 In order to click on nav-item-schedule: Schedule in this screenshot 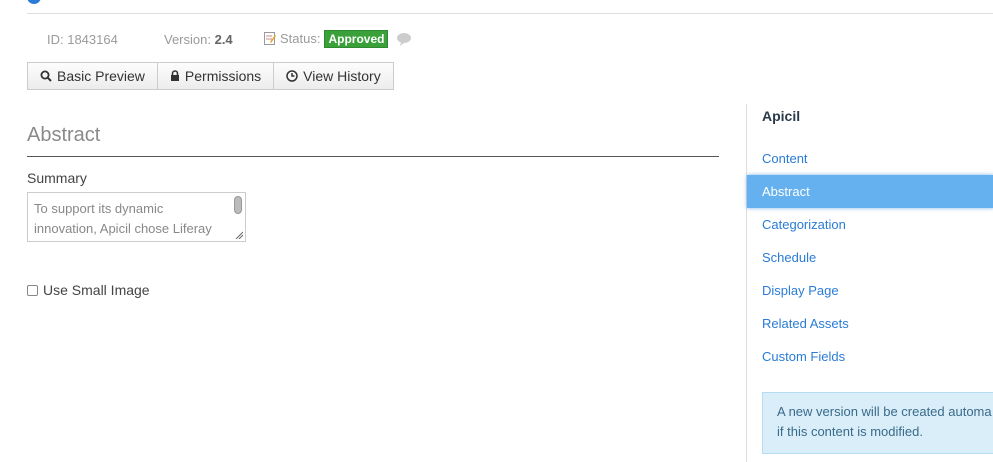, I will do `click(870, 257)`.